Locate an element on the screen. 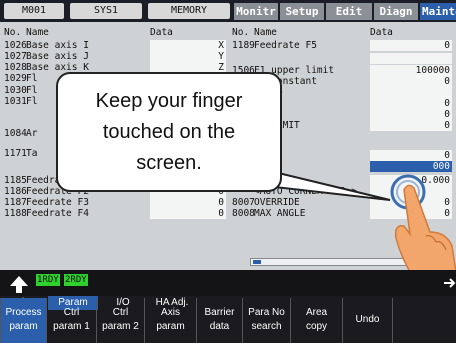 This screenshot has height=343, width=456. tab-monitor: Monitr is located at coordinates (256, 11).